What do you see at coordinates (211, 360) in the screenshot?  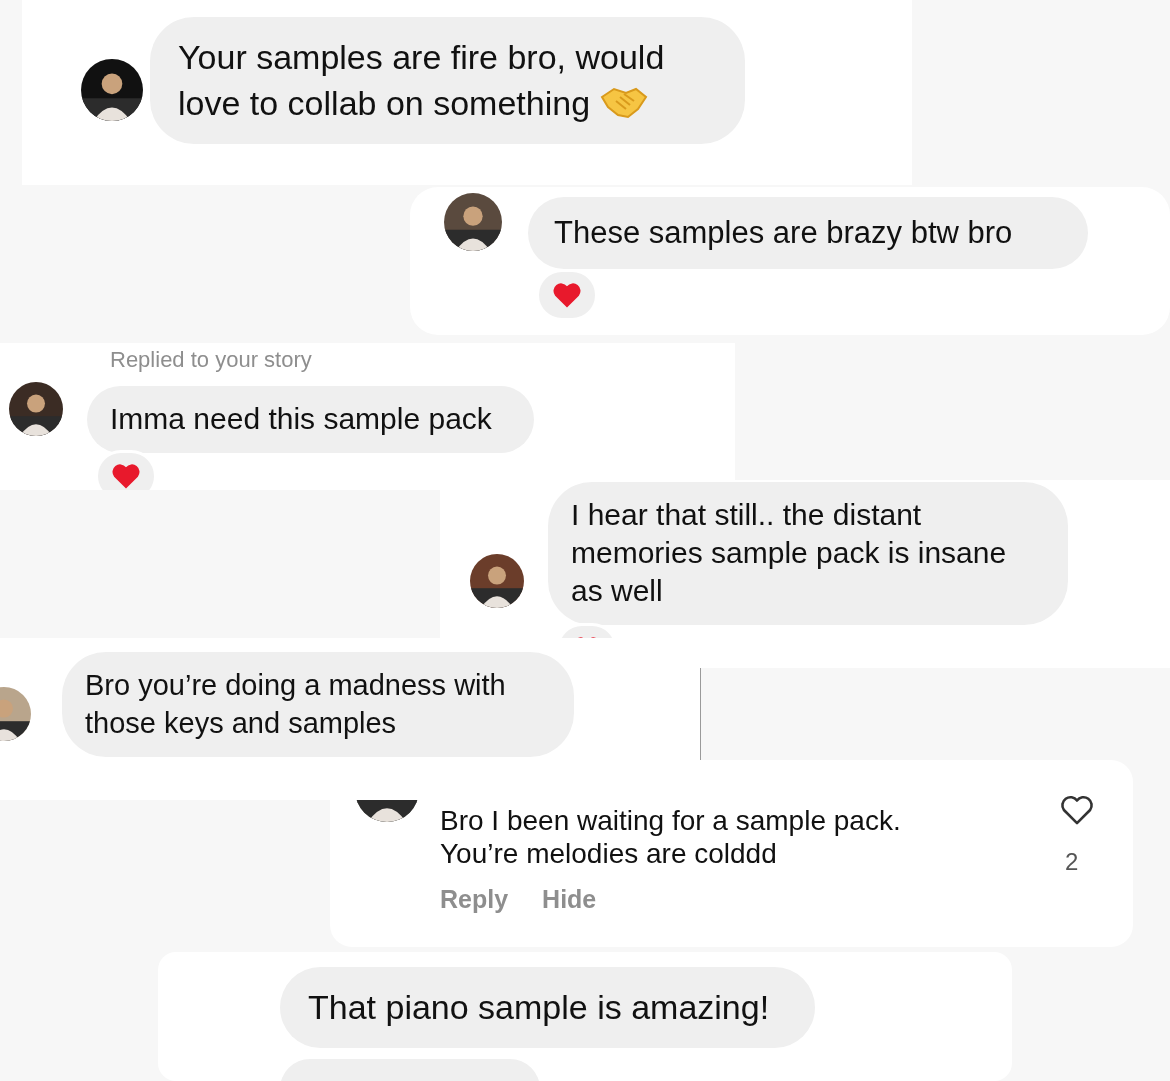 I see `reply-caption: Replied to your story` at bounding box center [211, 360].